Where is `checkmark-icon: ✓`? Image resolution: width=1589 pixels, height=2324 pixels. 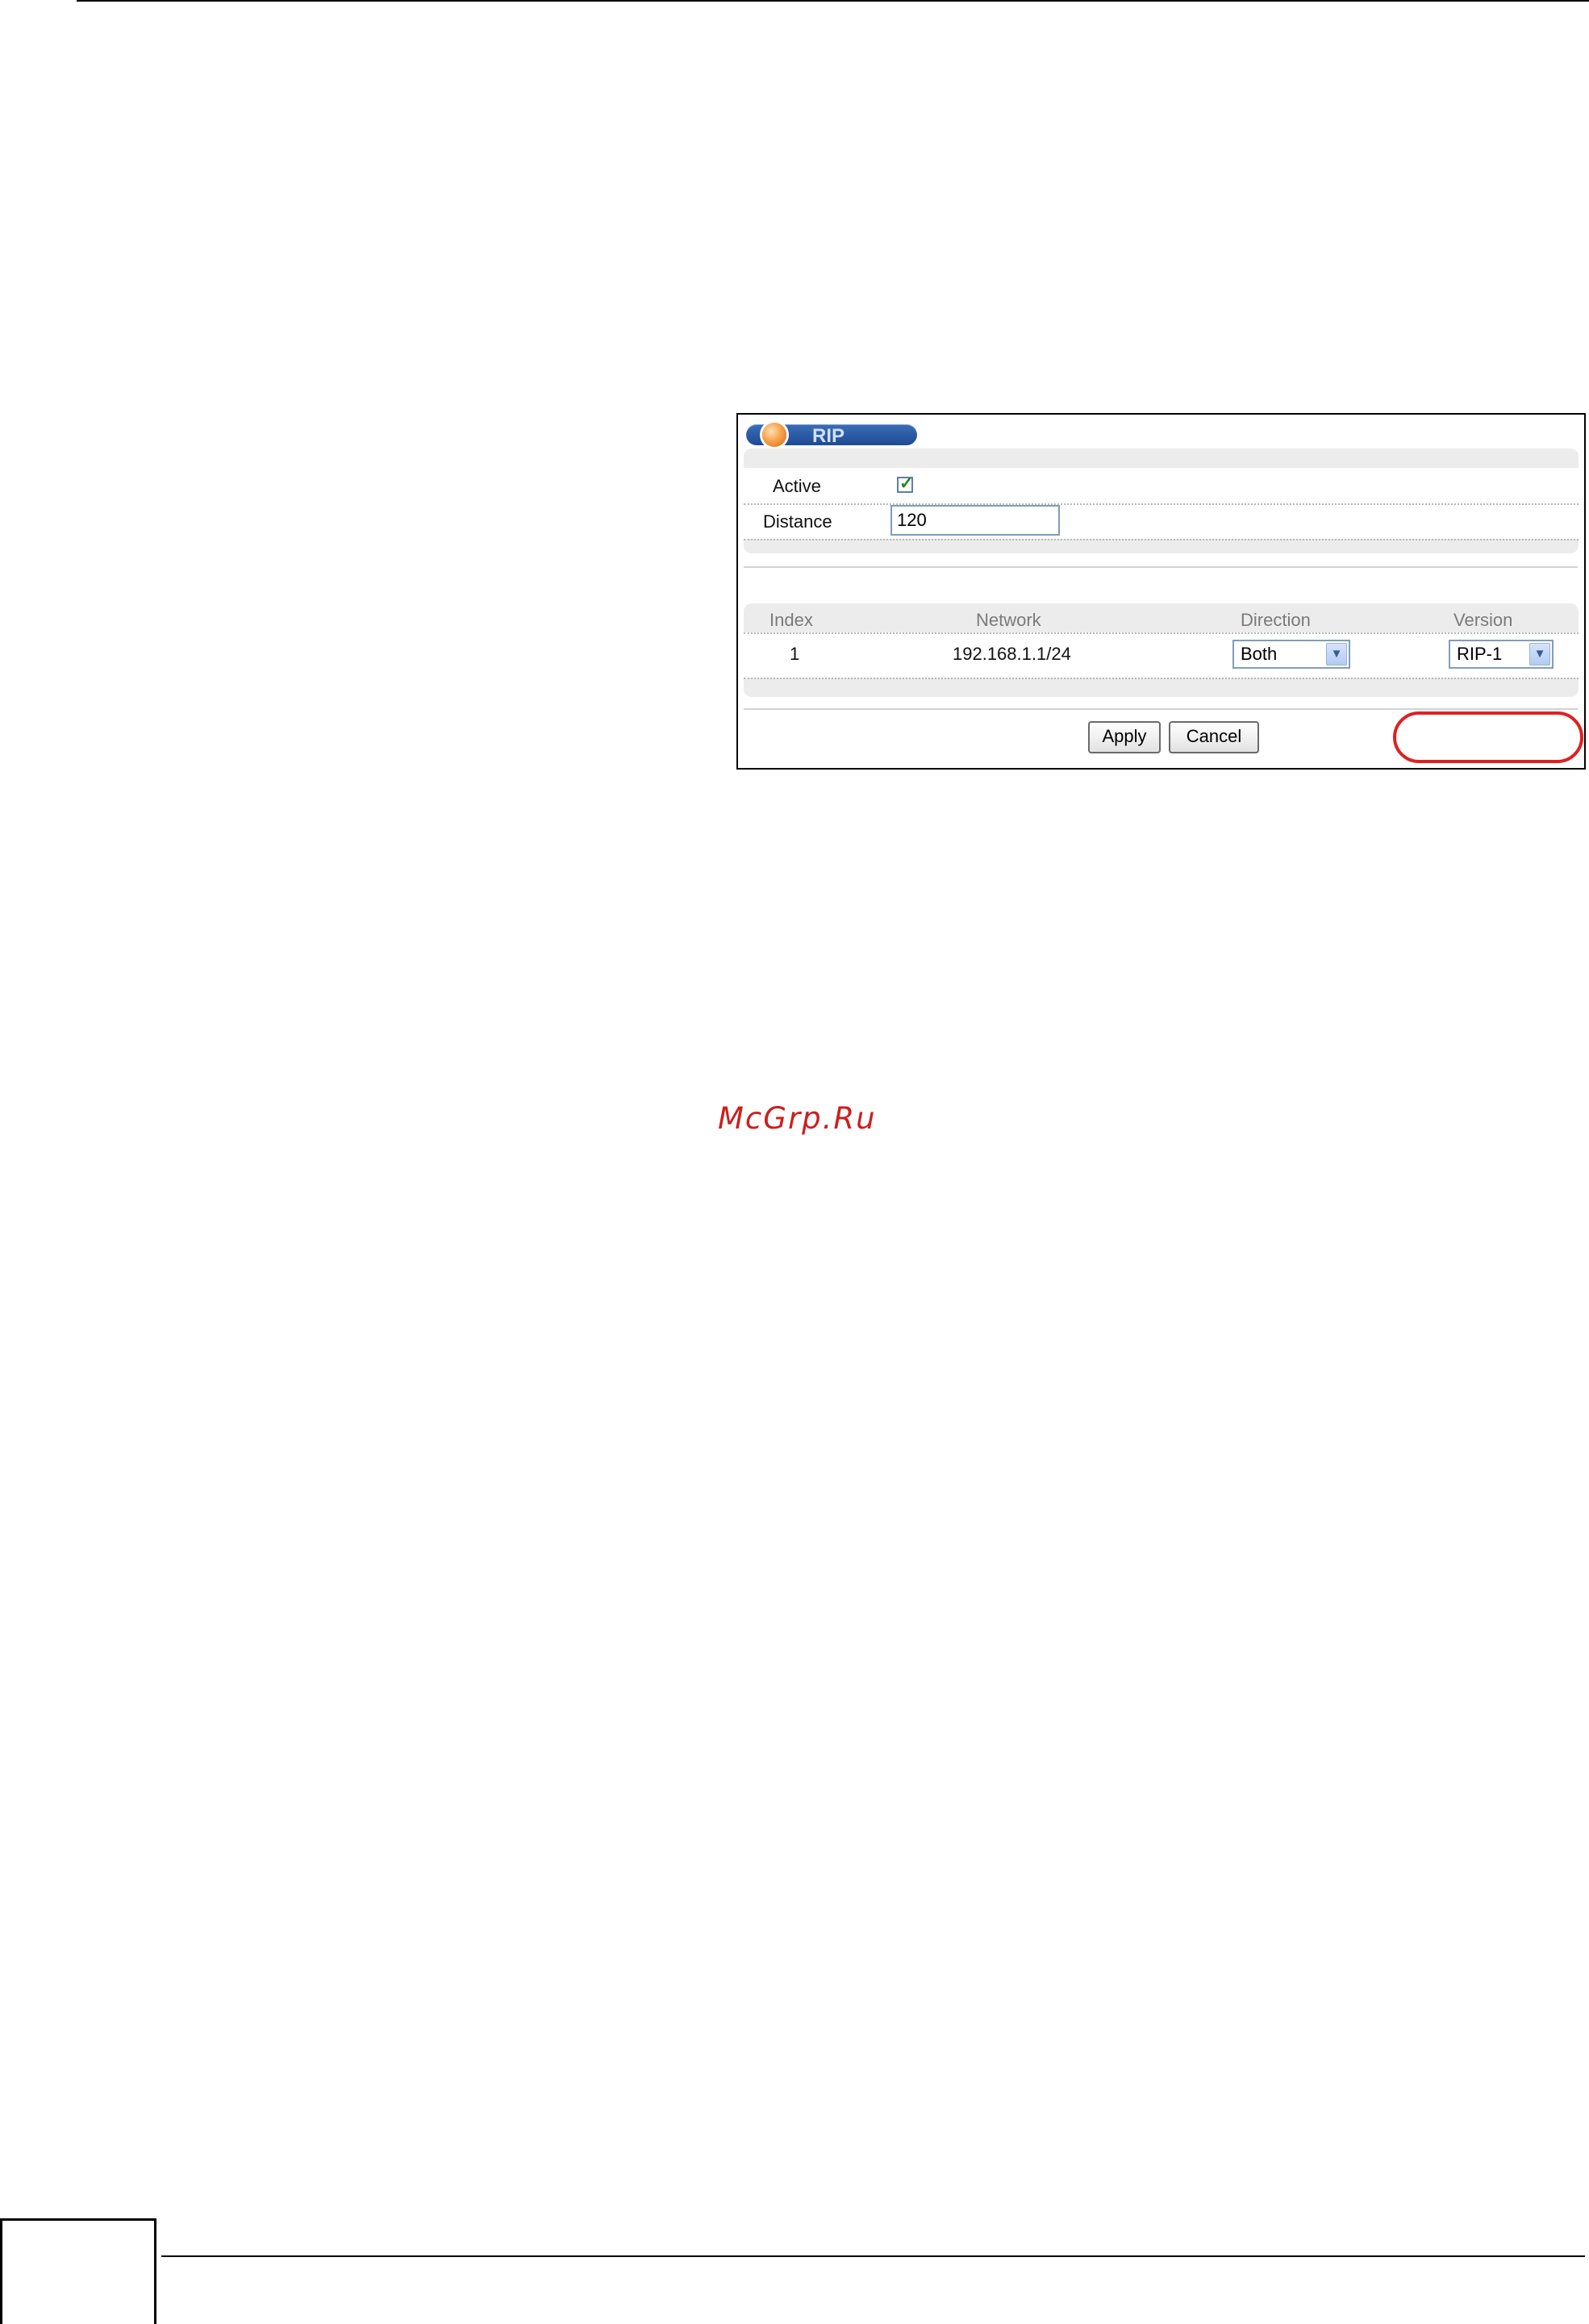
checkmark-icon: ✓ is located at coordinates (906, 483).